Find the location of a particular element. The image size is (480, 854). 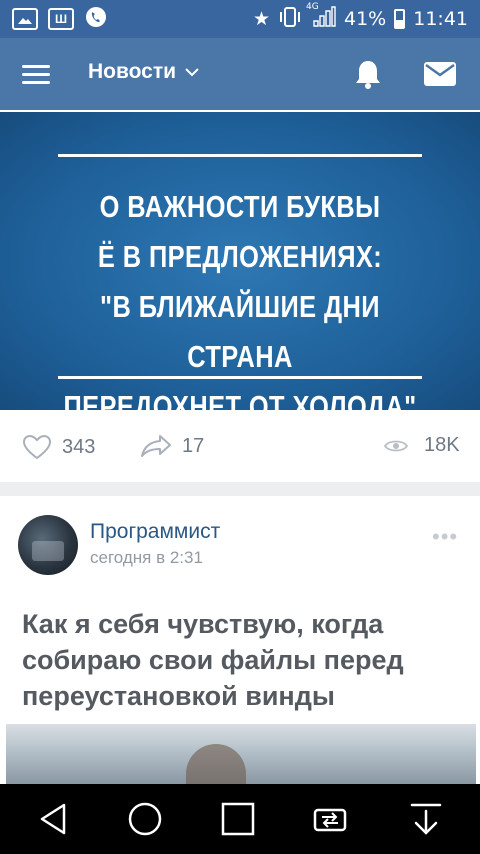

menu-icon is located at coordinates (36, 75).